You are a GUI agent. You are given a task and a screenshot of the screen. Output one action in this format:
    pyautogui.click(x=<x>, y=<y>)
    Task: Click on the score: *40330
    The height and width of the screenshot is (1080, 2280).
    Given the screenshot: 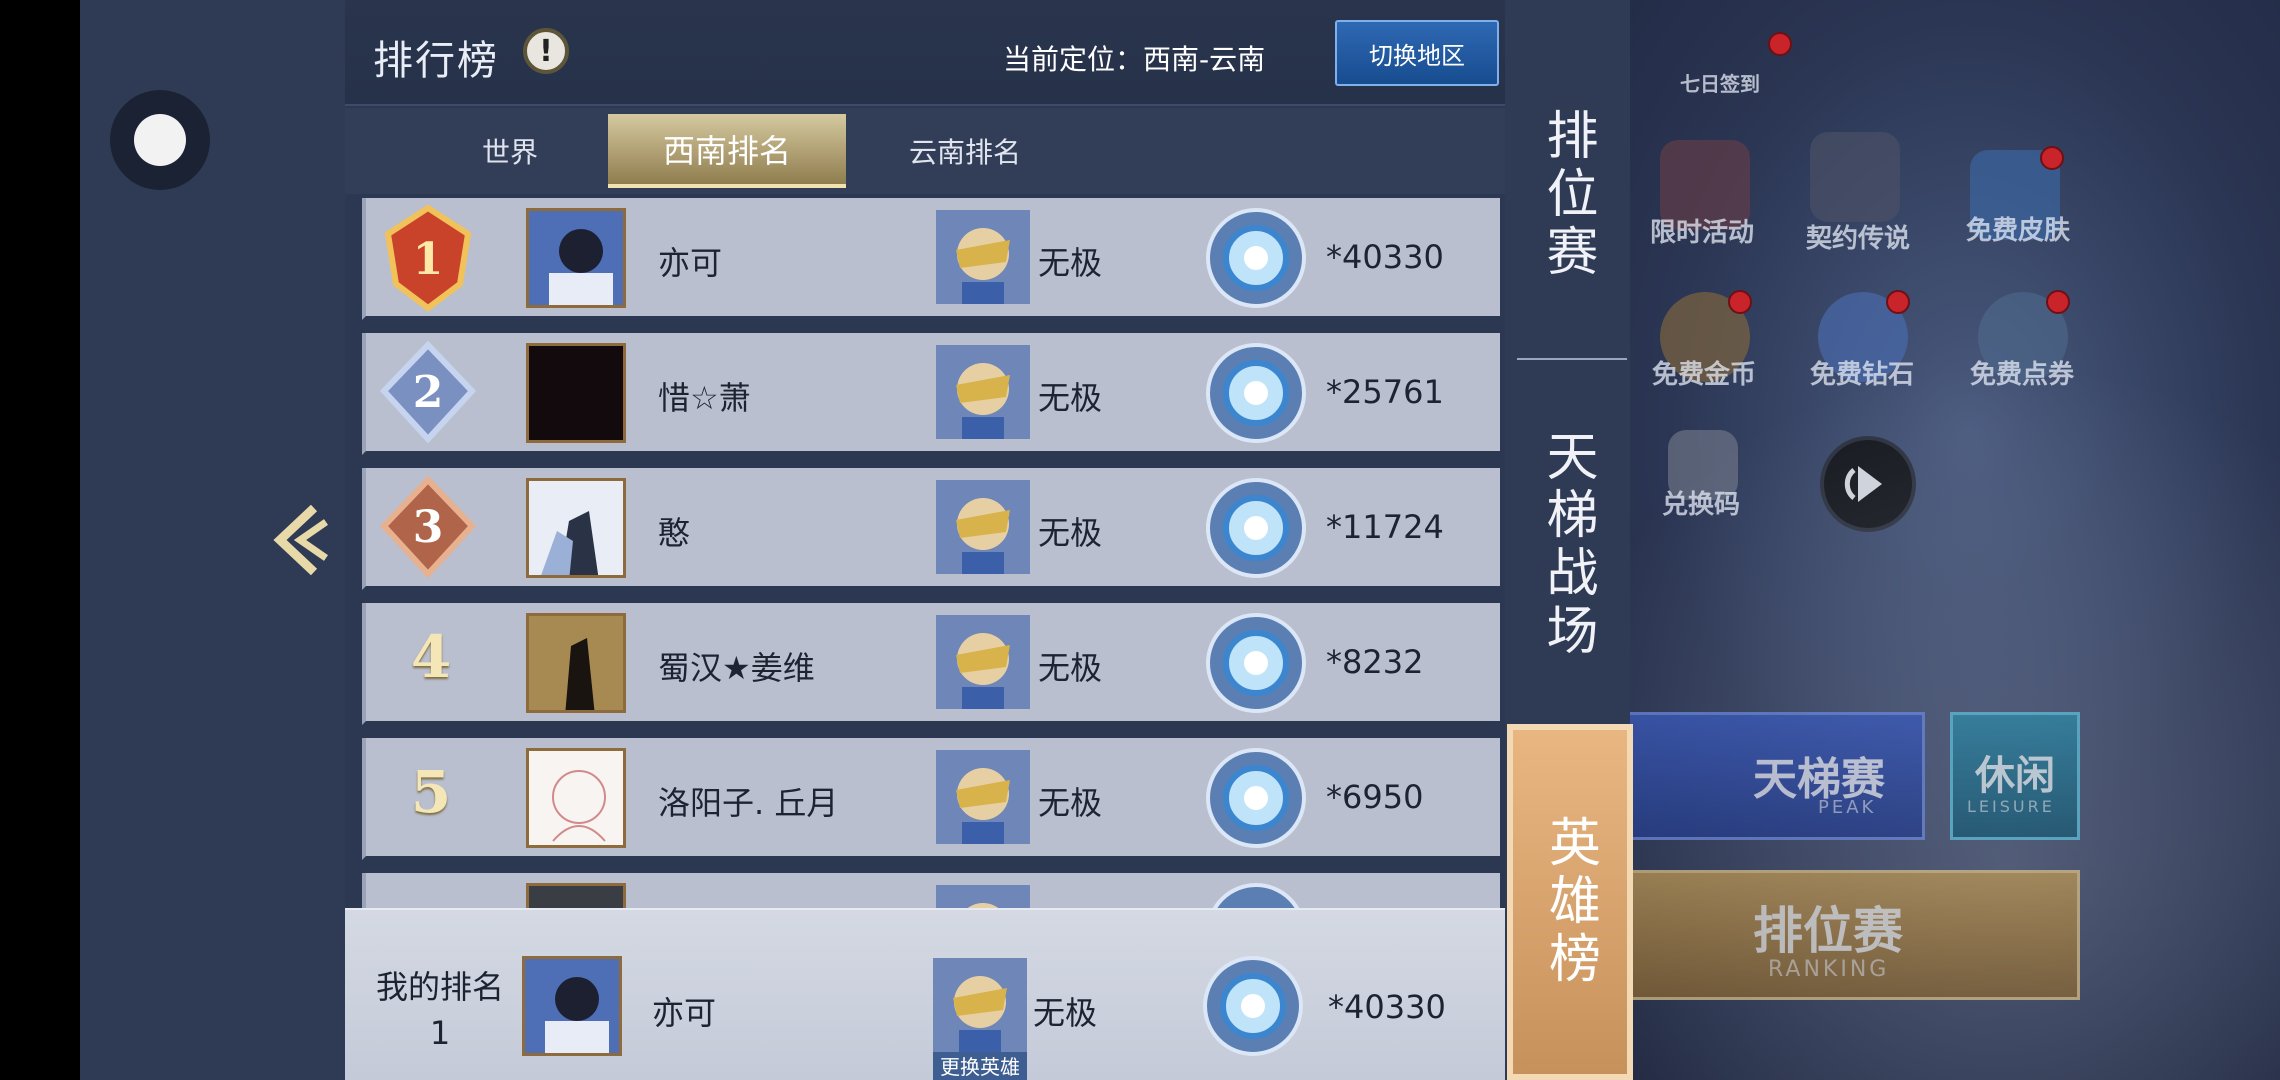 What is the action you would take?
    pyautogui.click(x=1385, y=257)
    